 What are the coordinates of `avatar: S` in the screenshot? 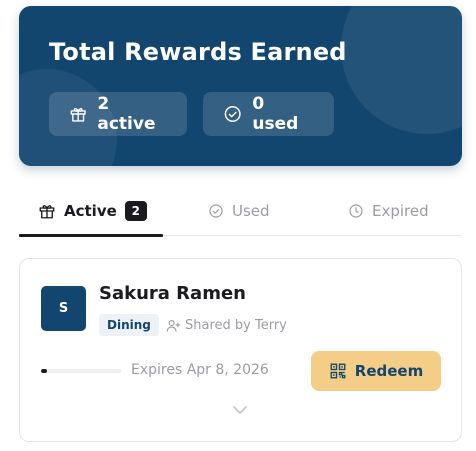 It's located at (63, 308).